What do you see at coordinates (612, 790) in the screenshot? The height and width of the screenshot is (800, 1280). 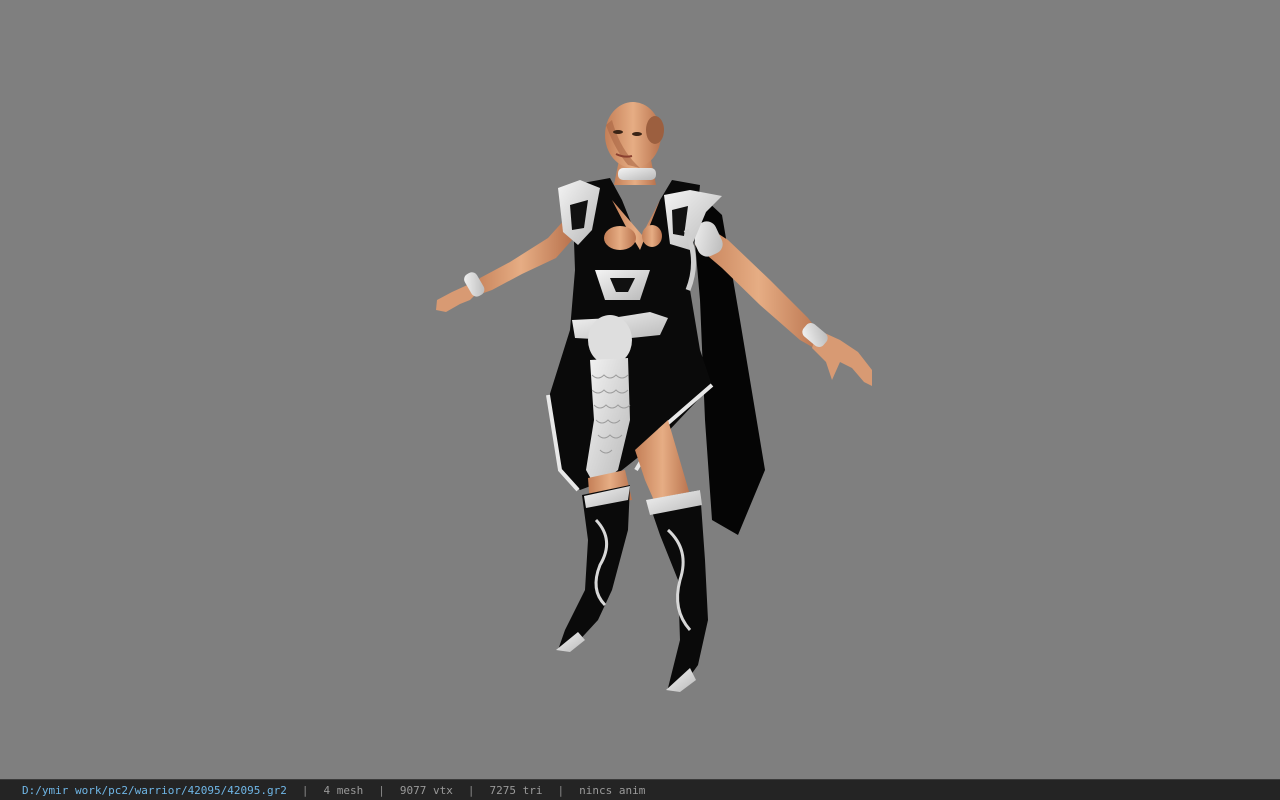 I see `animation-info: nincs anim` at bounding box center [612, 790].